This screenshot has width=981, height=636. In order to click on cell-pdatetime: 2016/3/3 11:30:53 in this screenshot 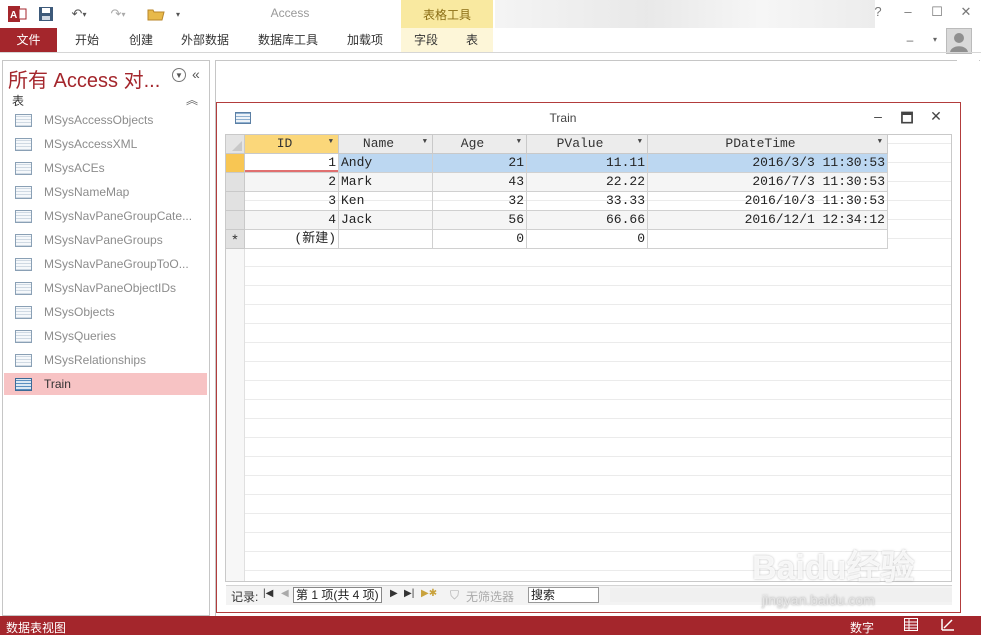, I will do `click(768, 163)`.